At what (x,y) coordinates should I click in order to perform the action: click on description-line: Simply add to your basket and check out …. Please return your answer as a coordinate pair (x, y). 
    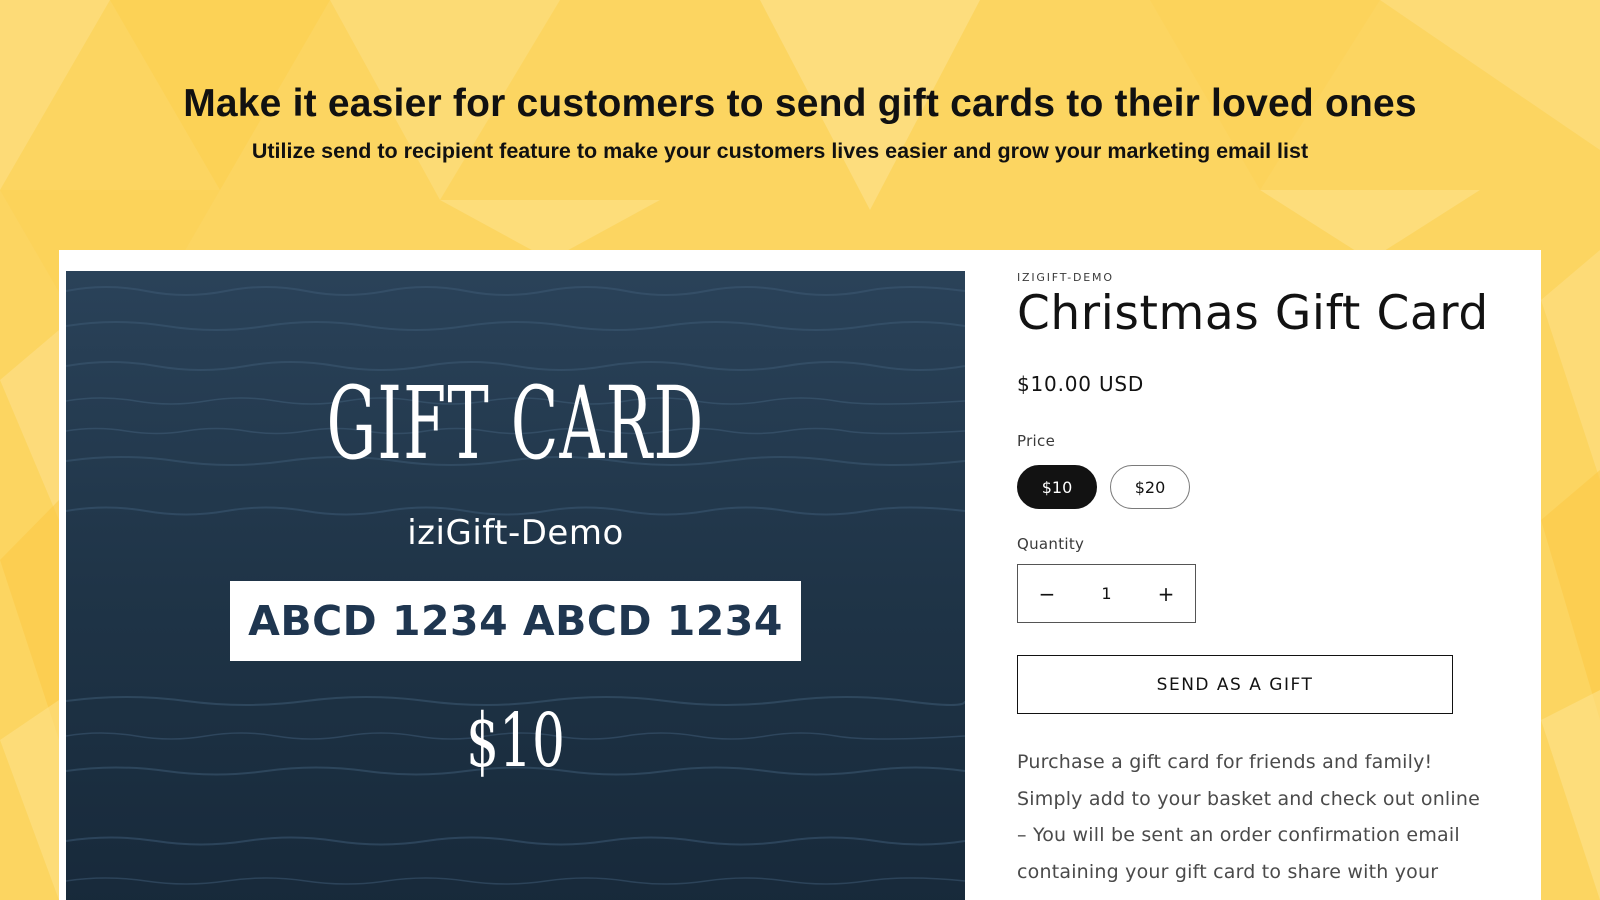
    Looking at the image, I should click on (1249, 798).